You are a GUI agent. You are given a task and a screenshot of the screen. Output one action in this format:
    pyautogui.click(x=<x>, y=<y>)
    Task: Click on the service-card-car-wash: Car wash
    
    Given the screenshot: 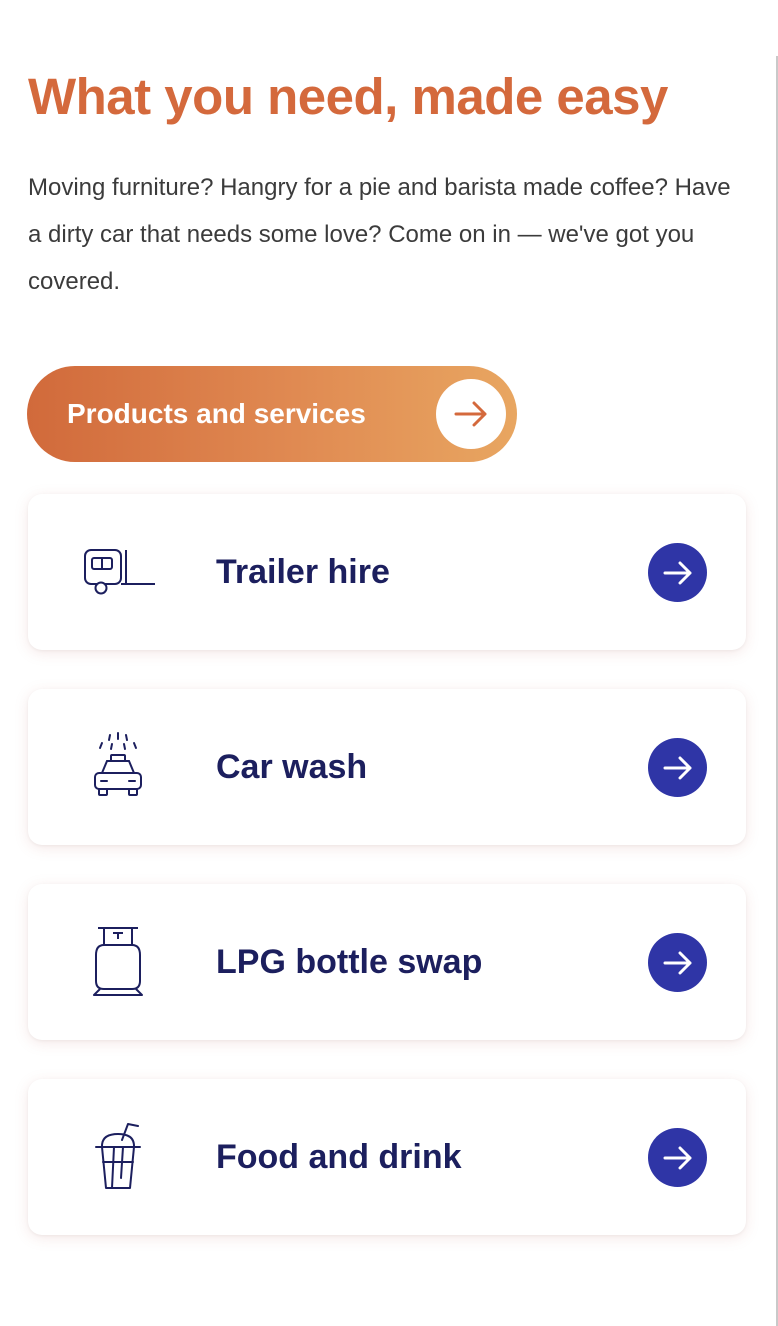 What is the action you would take?
    pyautogui.click(x=387, y=767)
    